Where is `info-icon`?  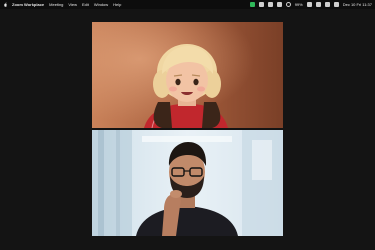 info-icon is located at coordinates (288, 4).